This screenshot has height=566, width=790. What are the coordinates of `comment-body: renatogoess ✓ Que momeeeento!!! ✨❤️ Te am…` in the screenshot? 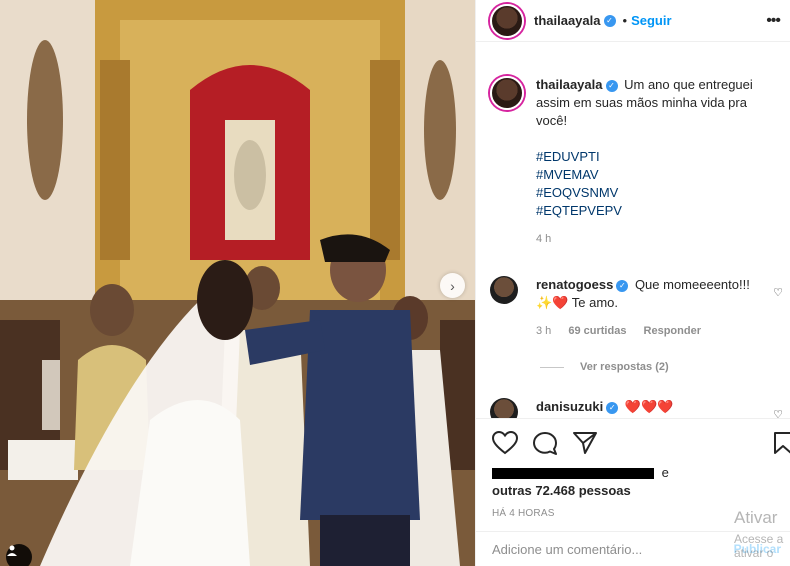 It's located at (651, 308).